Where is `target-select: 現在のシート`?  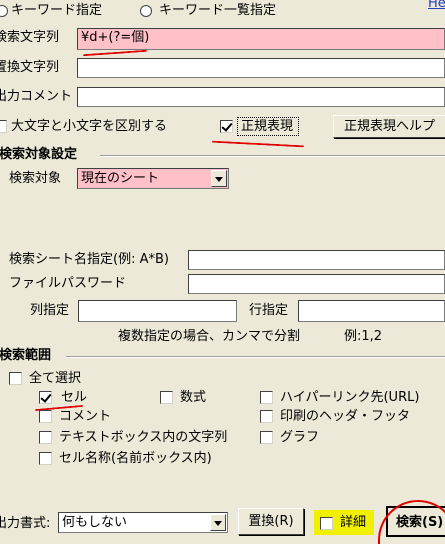 target-select: 現在のシート is located at coordinates (153, 178).